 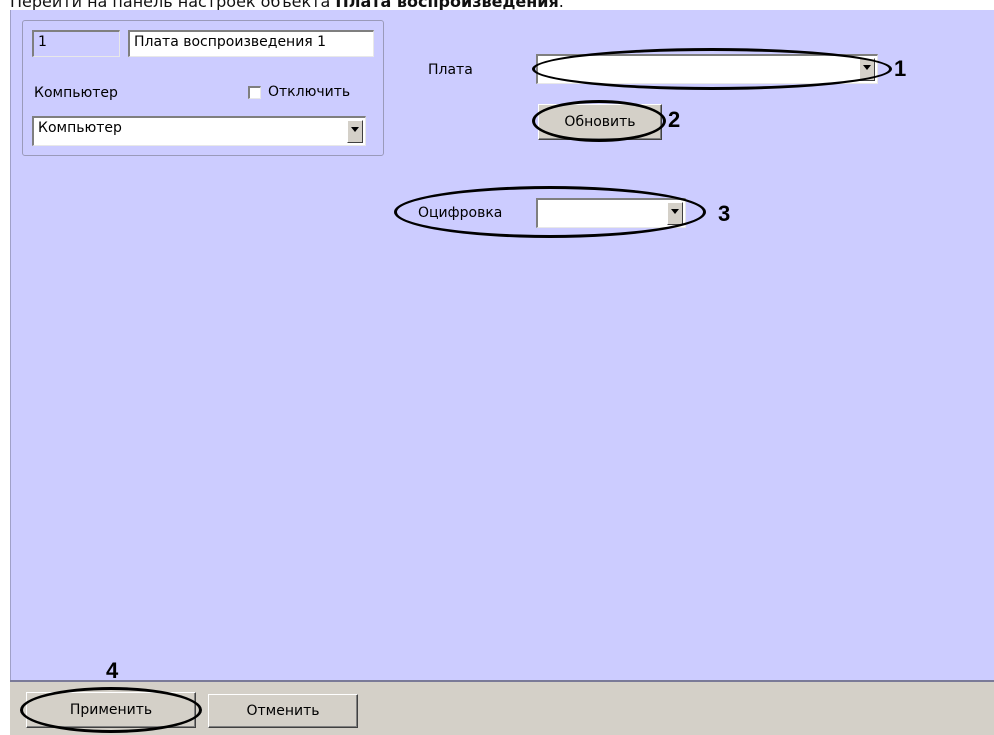 I want to click on computer-select: Компьютер, so click(x=199, y=131).